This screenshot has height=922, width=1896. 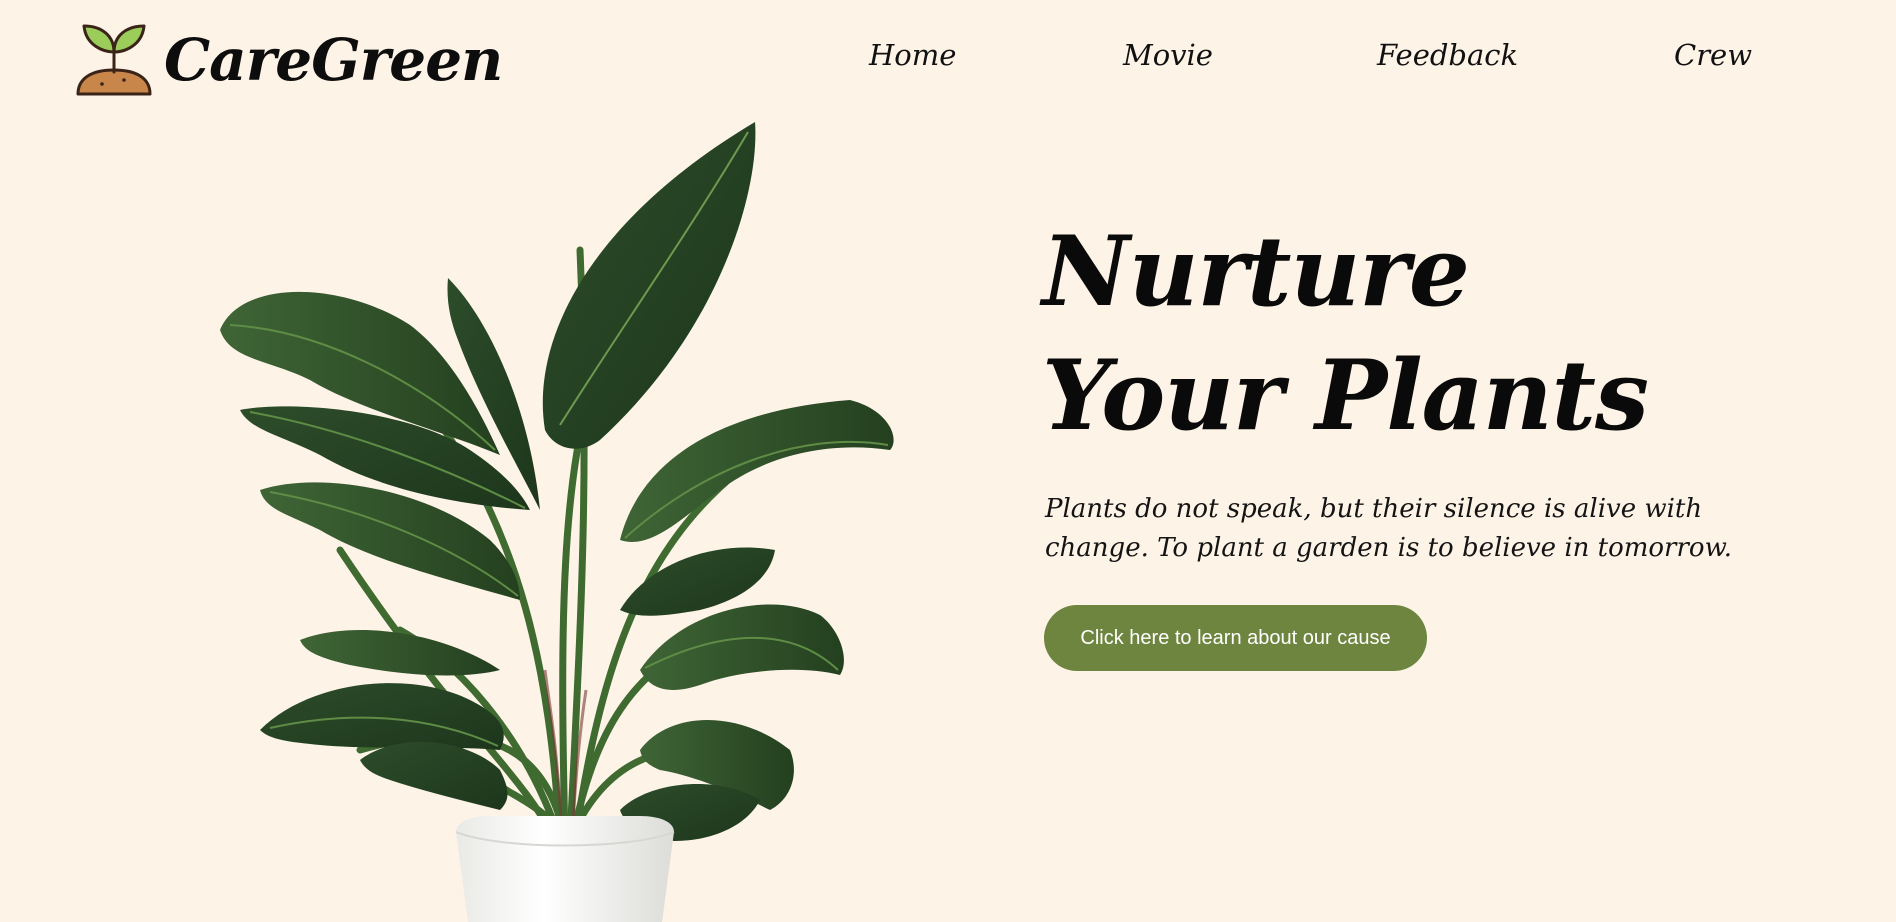 I want to click on learn-cause-button: Click here to learn about our cause, so click(x=1235, y=638).